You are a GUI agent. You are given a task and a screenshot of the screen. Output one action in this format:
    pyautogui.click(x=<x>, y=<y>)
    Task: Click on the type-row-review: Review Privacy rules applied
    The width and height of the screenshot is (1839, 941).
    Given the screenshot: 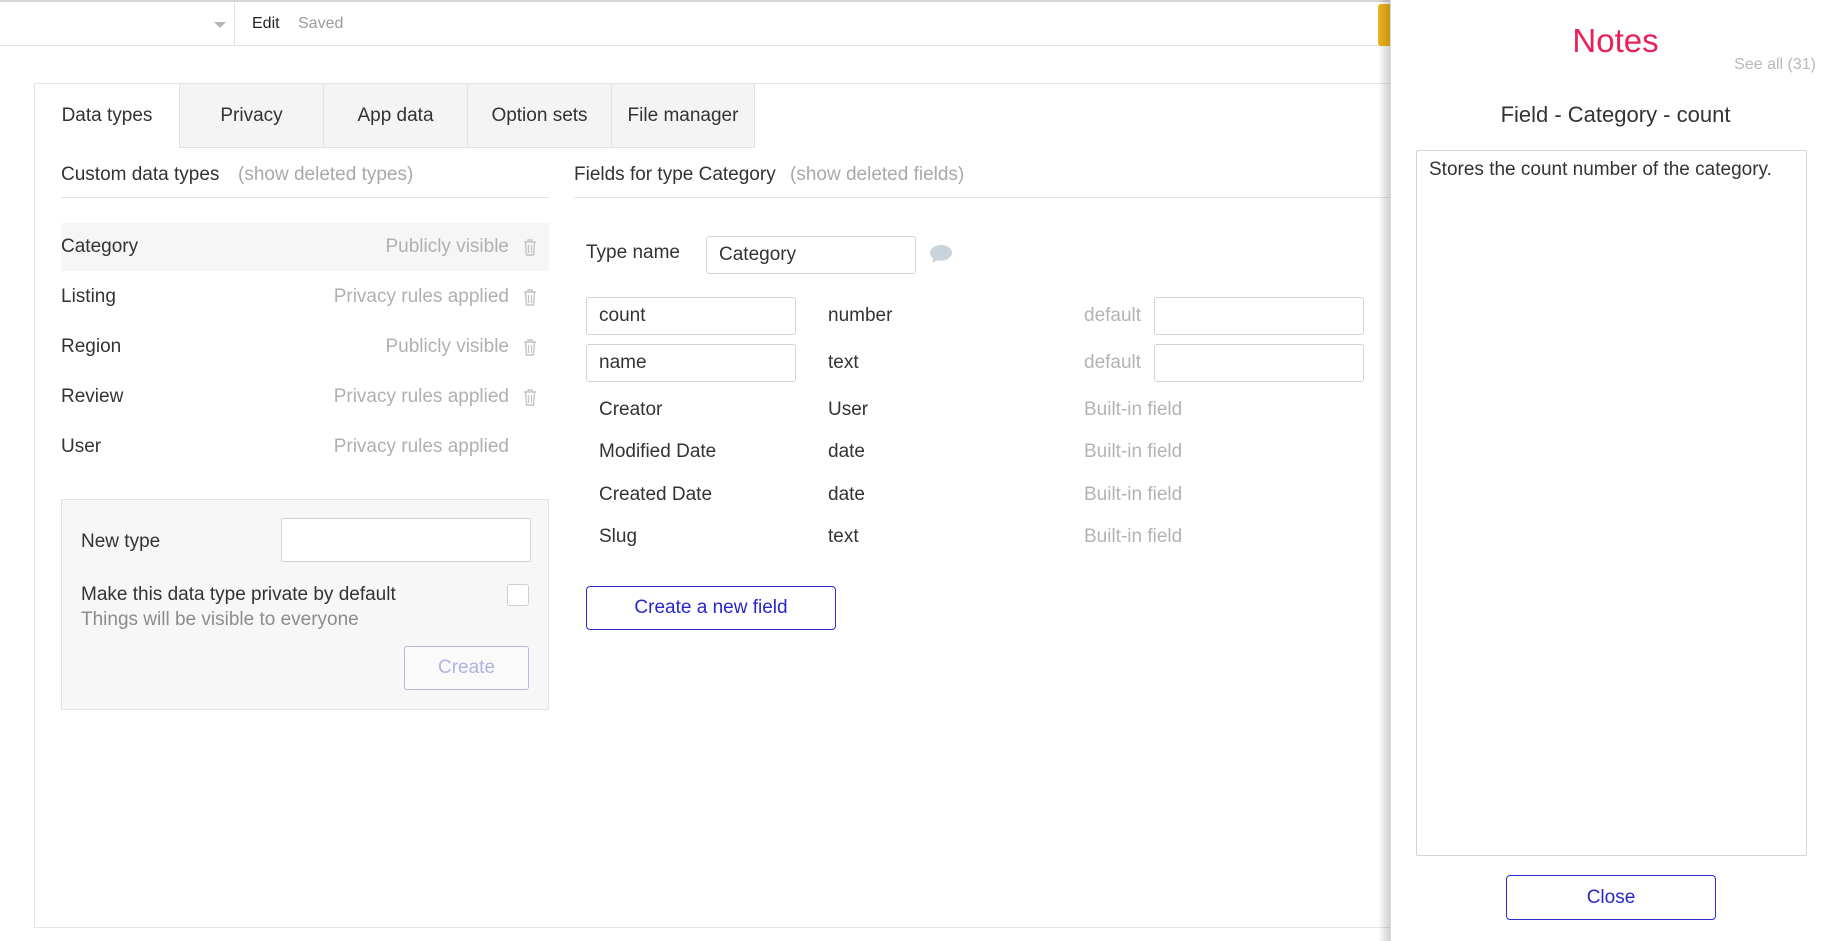 What is the action you would take?
    pyautogui.click(x=305, y=397)
    